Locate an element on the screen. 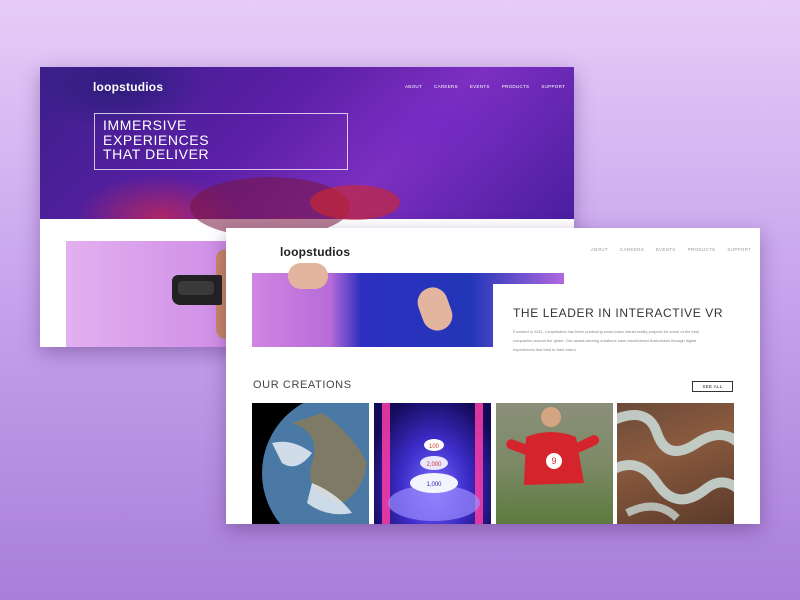 Image resolution: width=800 pixels, height=600 pixels. earth-icon is located at coordinates (315, 463).